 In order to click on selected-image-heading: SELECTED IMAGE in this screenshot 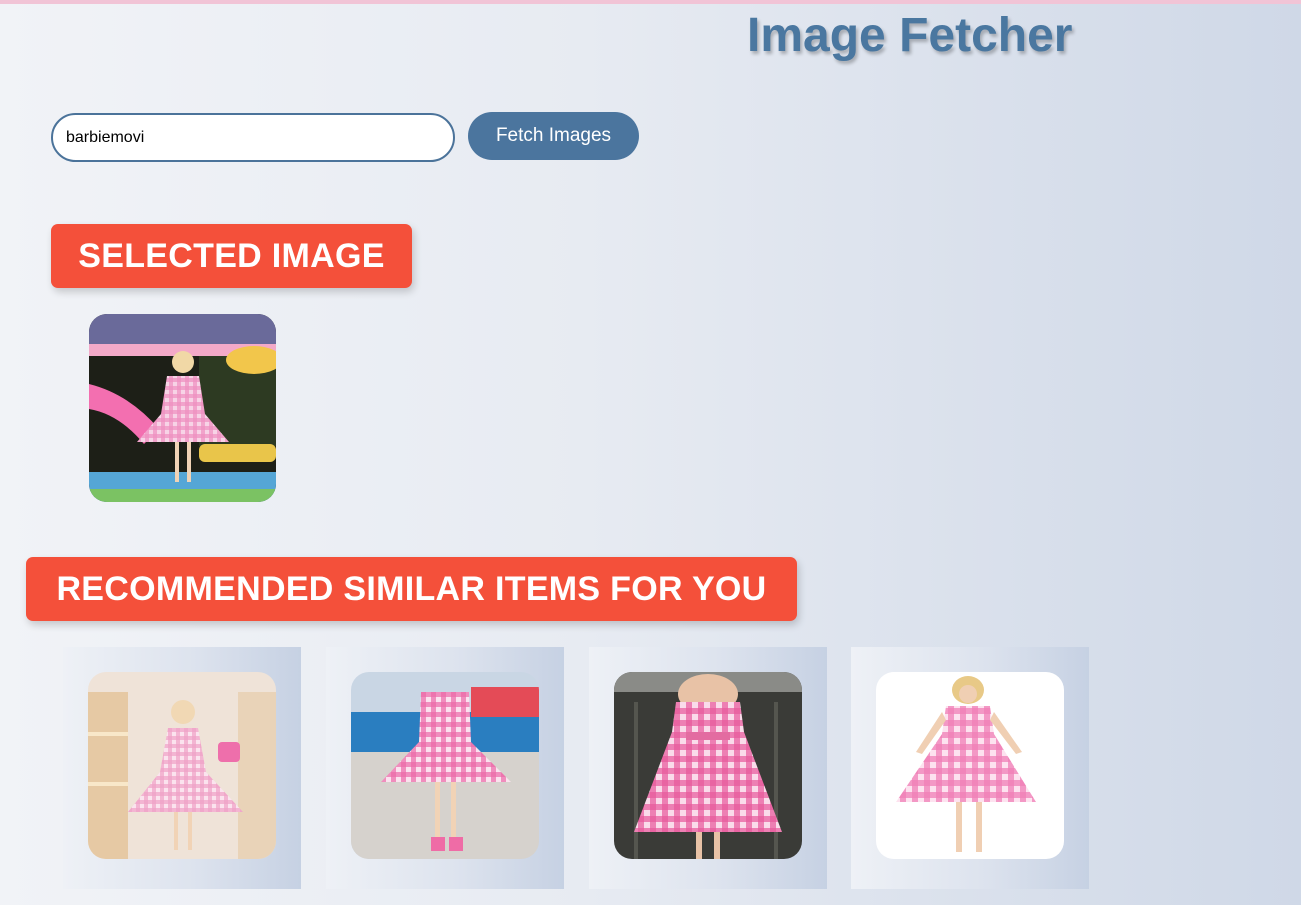, I will do `click(231, 256)`.